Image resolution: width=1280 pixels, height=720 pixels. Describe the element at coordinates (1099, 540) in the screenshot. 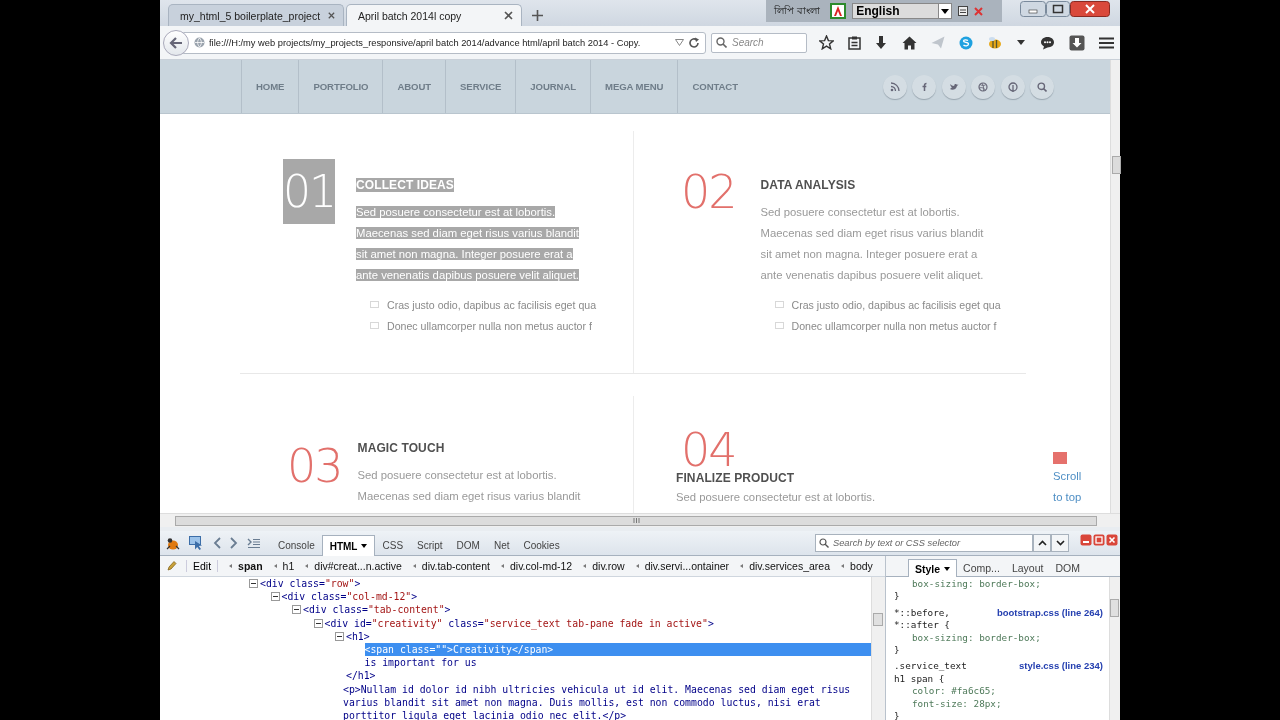

I see `restore-icon` at that location.